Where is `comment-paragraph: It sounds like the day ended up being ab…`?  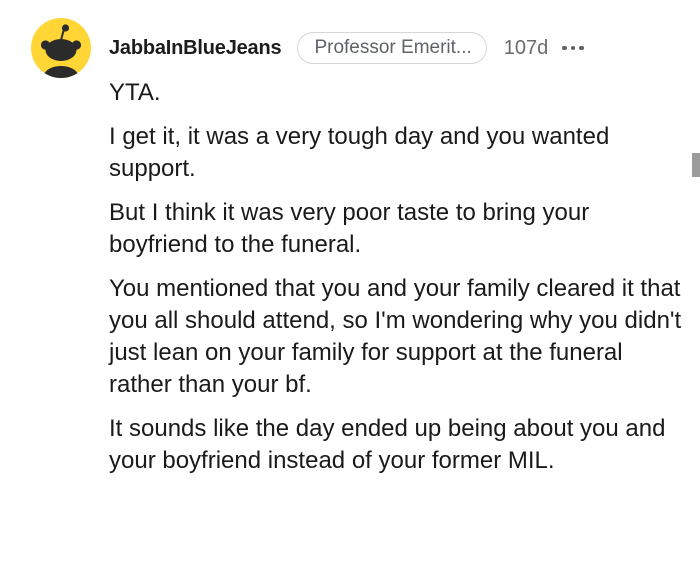 comment-paragraph: It sounds like the day ended up being ab… is located at coordinates (387, 444).